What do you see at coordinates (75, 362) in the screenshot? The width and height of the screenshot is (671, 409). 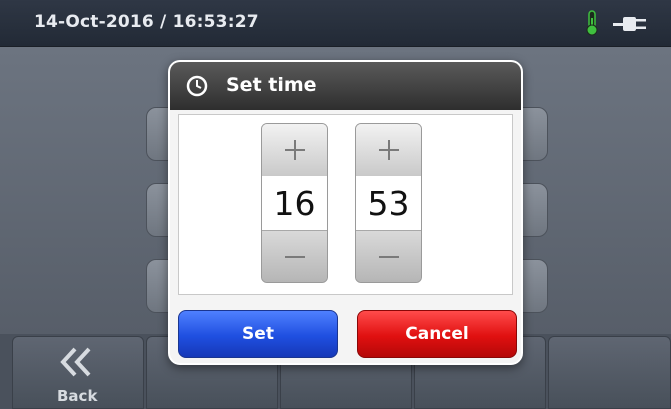 I see `double-chevron-left-icon` at bounding box center [75, 362].